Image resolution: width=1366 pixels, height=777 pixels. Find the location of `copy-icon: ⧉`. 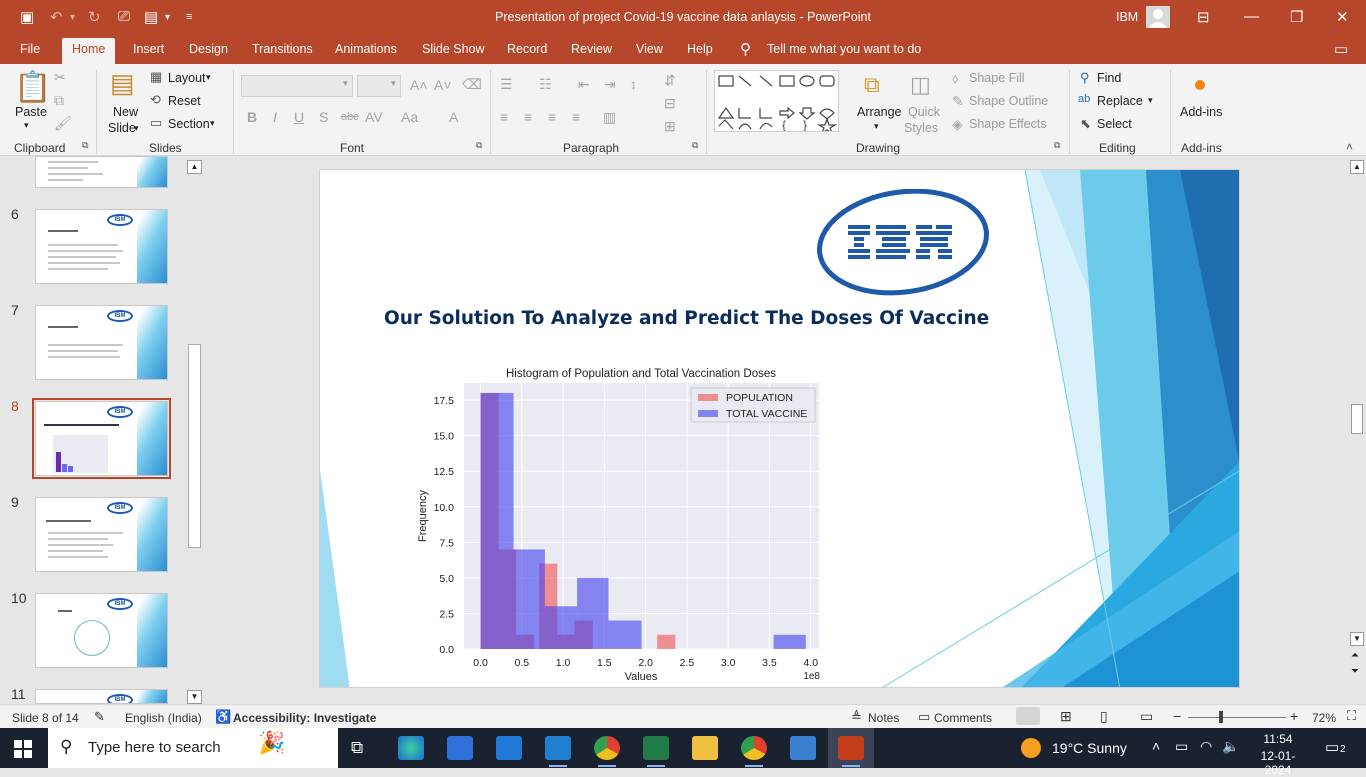

copy-icon: ⧉ is located at coordinates (59, 100).